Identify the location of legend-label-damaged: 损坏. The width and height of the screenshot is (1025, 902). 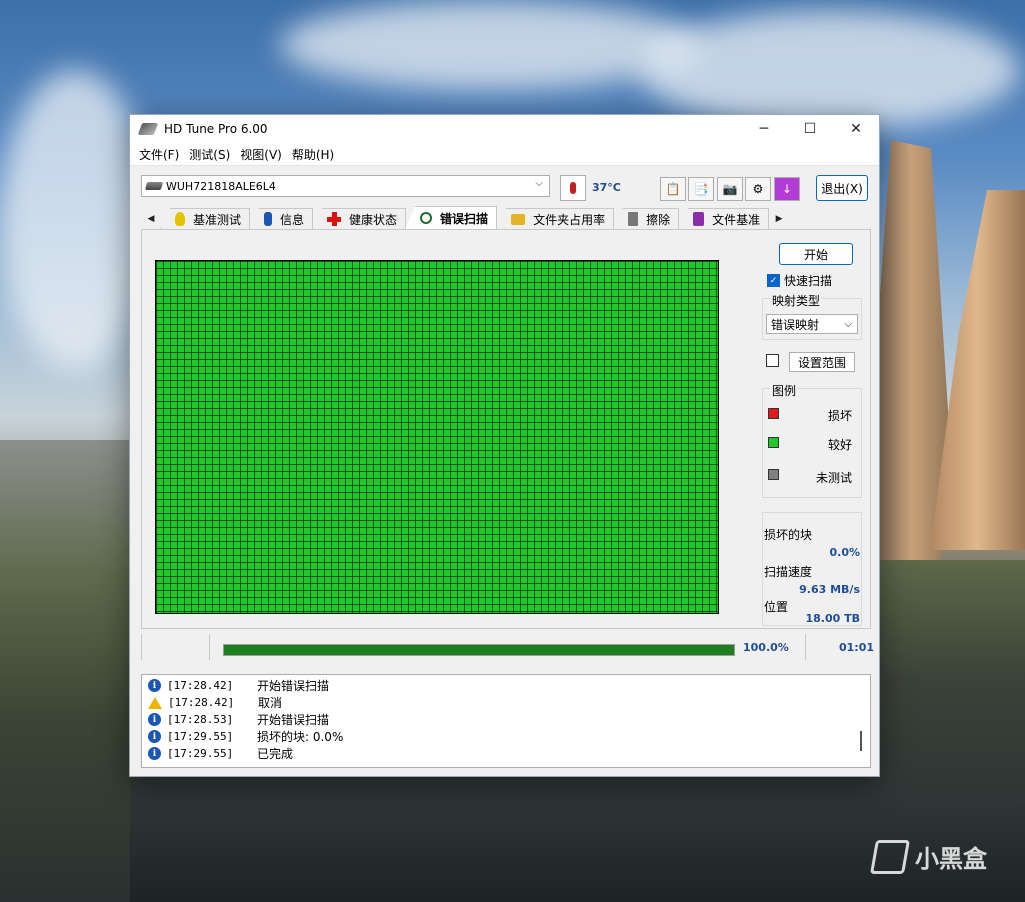
(840, 416).